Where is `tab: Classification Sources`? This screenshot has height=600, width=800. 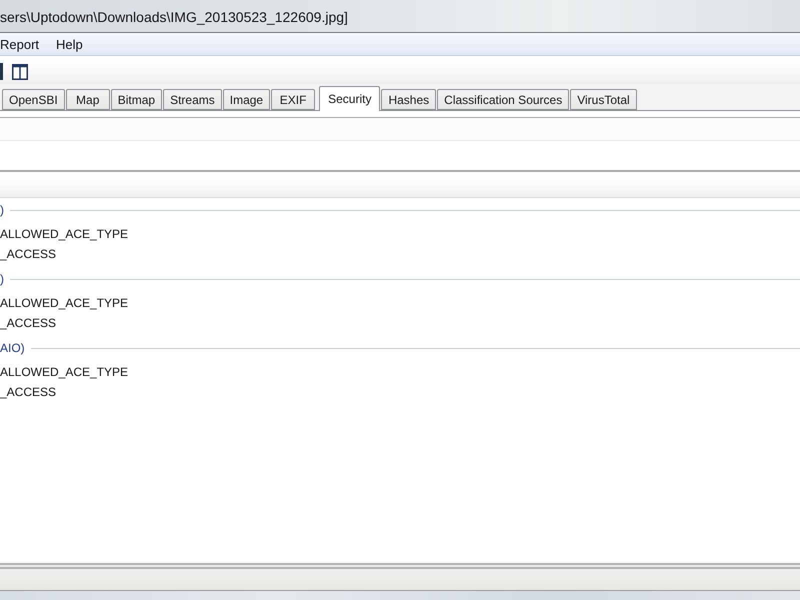
tab: Classification Sources is located at coordinates (503, 99).